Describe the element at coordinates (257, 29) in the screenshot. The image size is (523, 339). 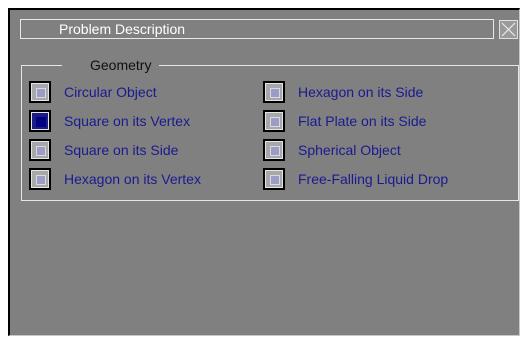
I see `window-title: Problem Description` at that location.